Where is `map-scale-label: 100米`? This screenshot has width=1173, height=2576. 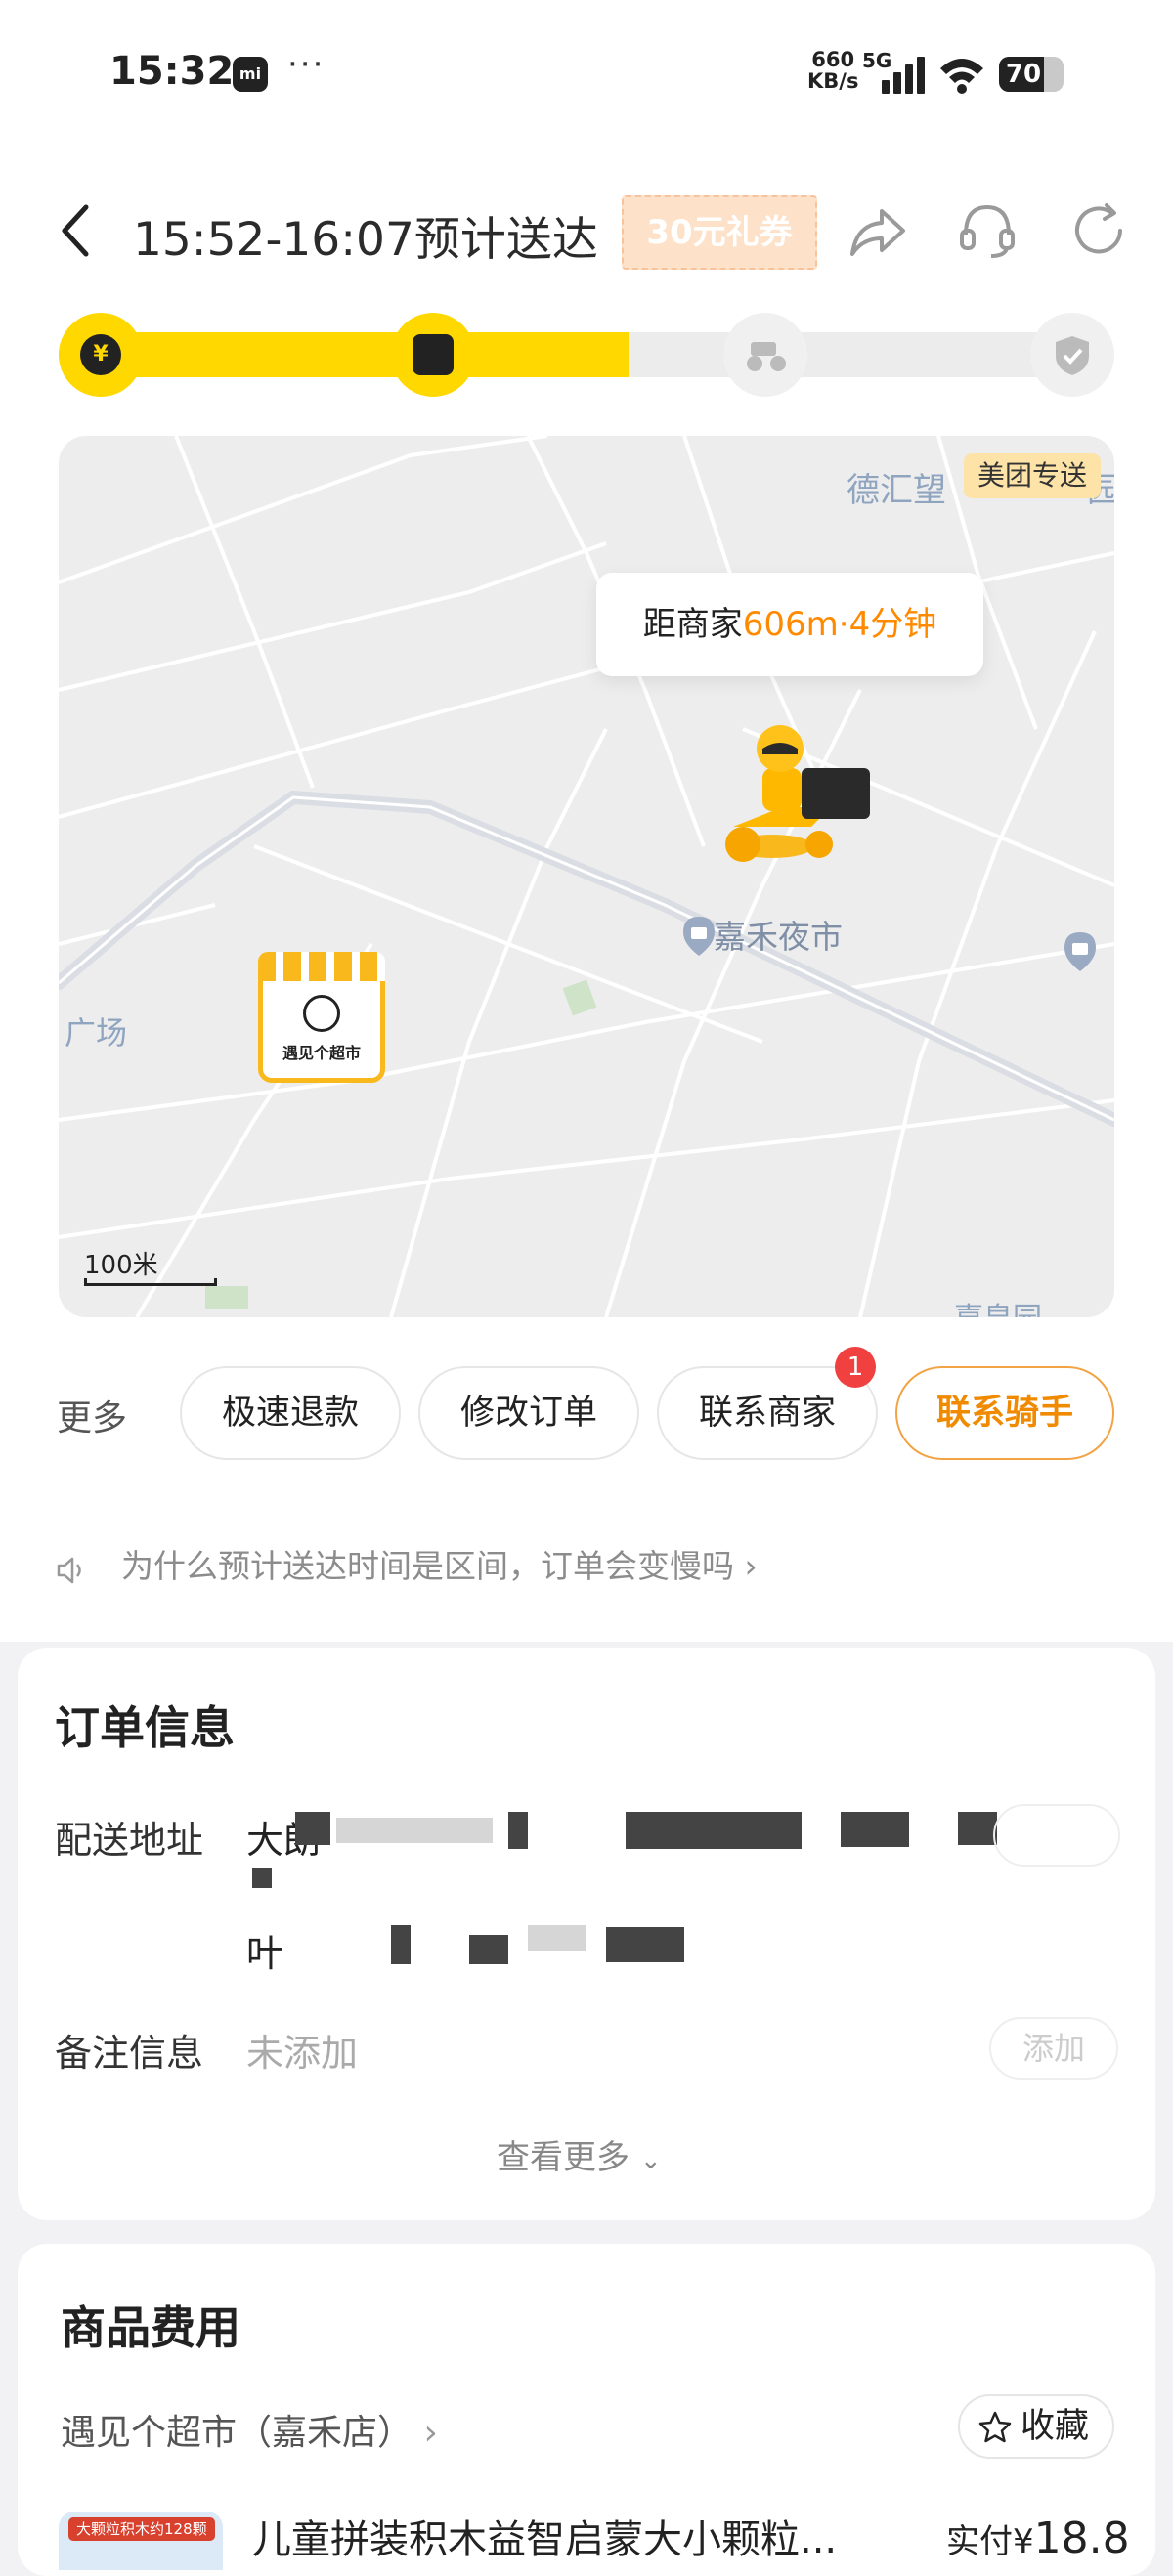 map-scale-label: 100米 is located at coordinates (121, 1265).